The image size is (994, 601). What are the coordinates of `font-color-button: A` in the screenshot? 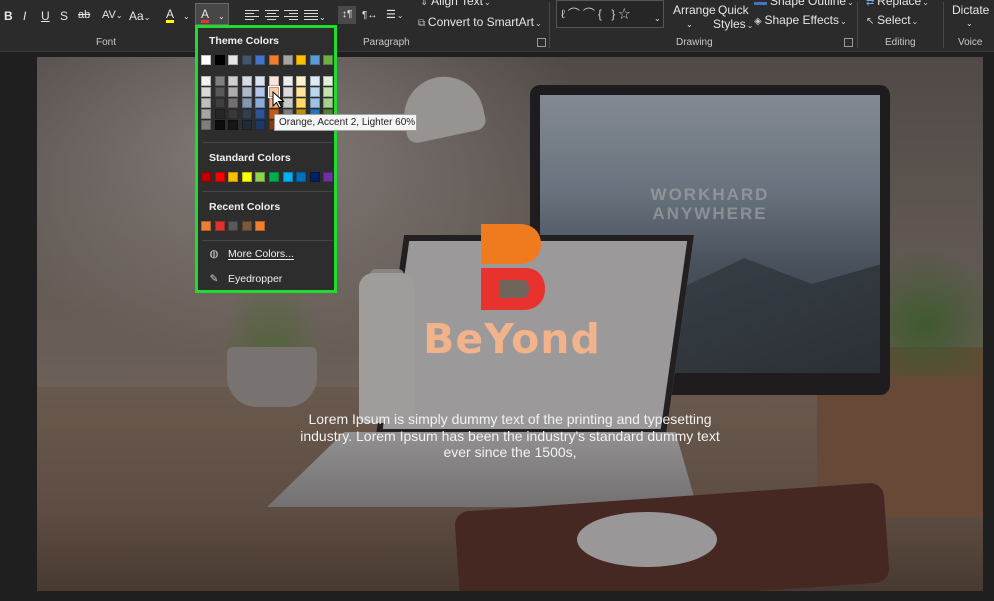 It's located at (205, 15).